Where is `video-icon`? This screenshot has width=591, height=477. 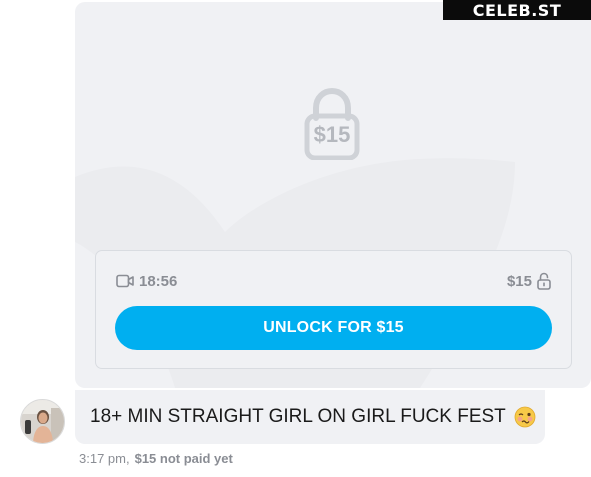
video-icon is located at coordinates (125, 281).